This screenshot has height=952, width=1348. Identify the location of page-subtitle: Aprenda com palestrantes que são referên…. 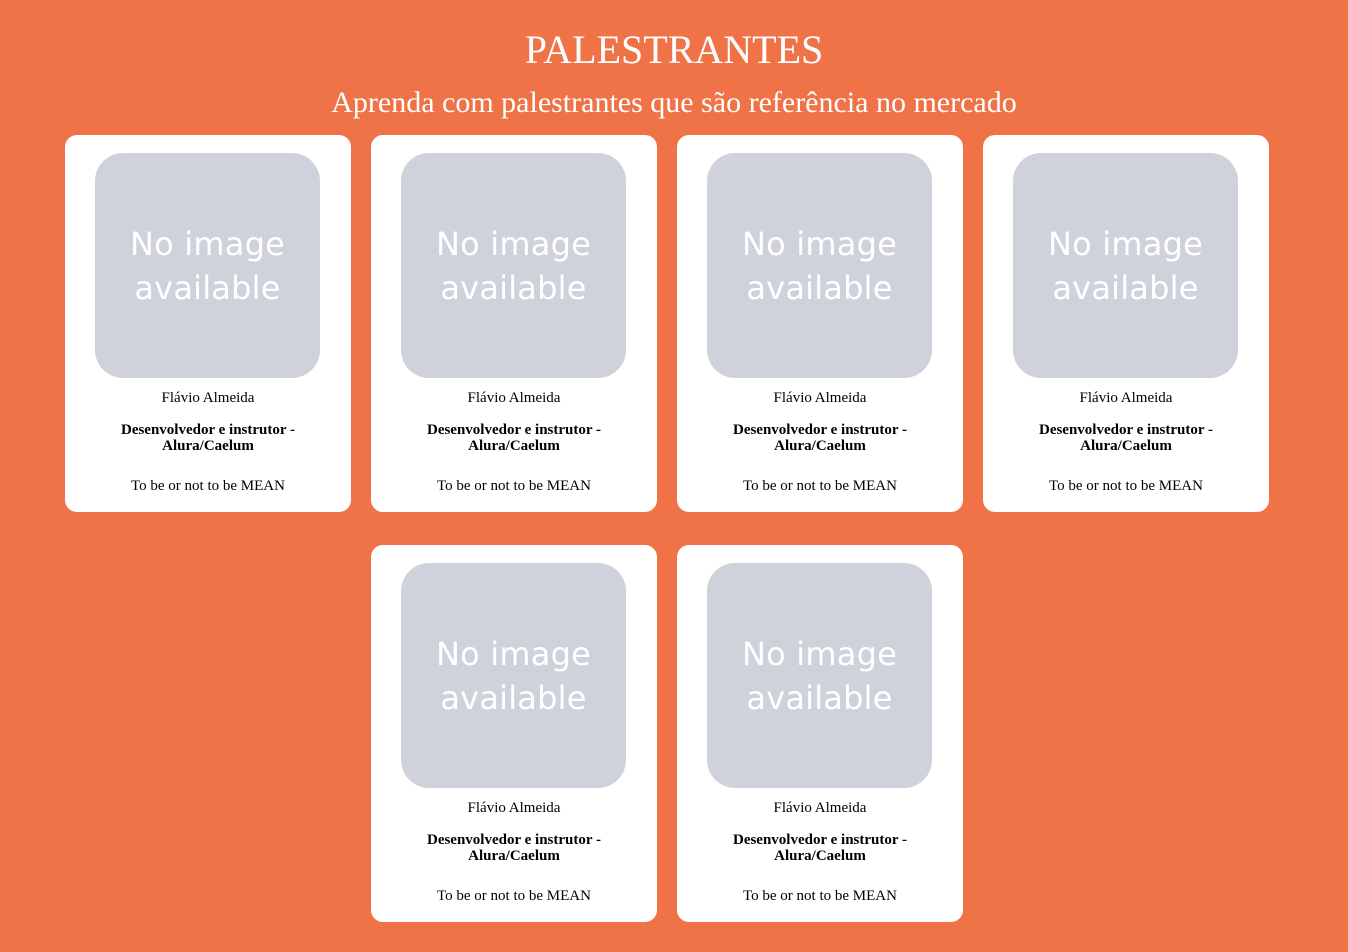
(674, 102).